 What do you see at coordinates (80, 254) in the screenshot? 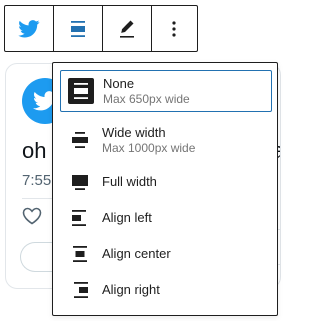
I see `align-center-icon` at bounding box center [80, 254].